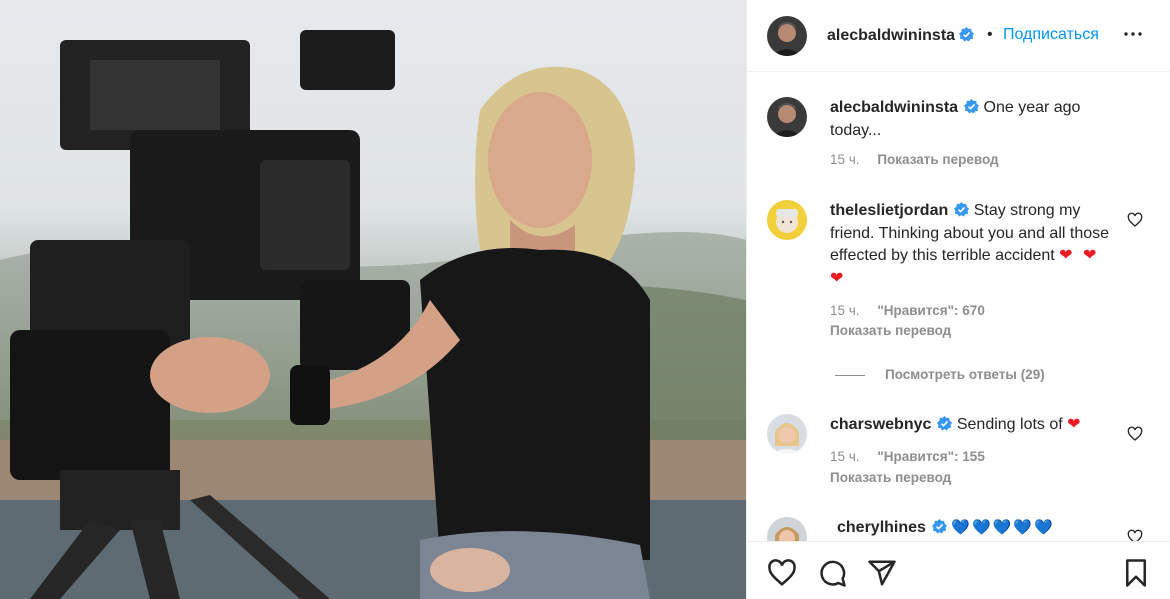 This screenshot has width=1170, height=599. I want to click on red-heart-emoji: ❤, so click(1075, 424).